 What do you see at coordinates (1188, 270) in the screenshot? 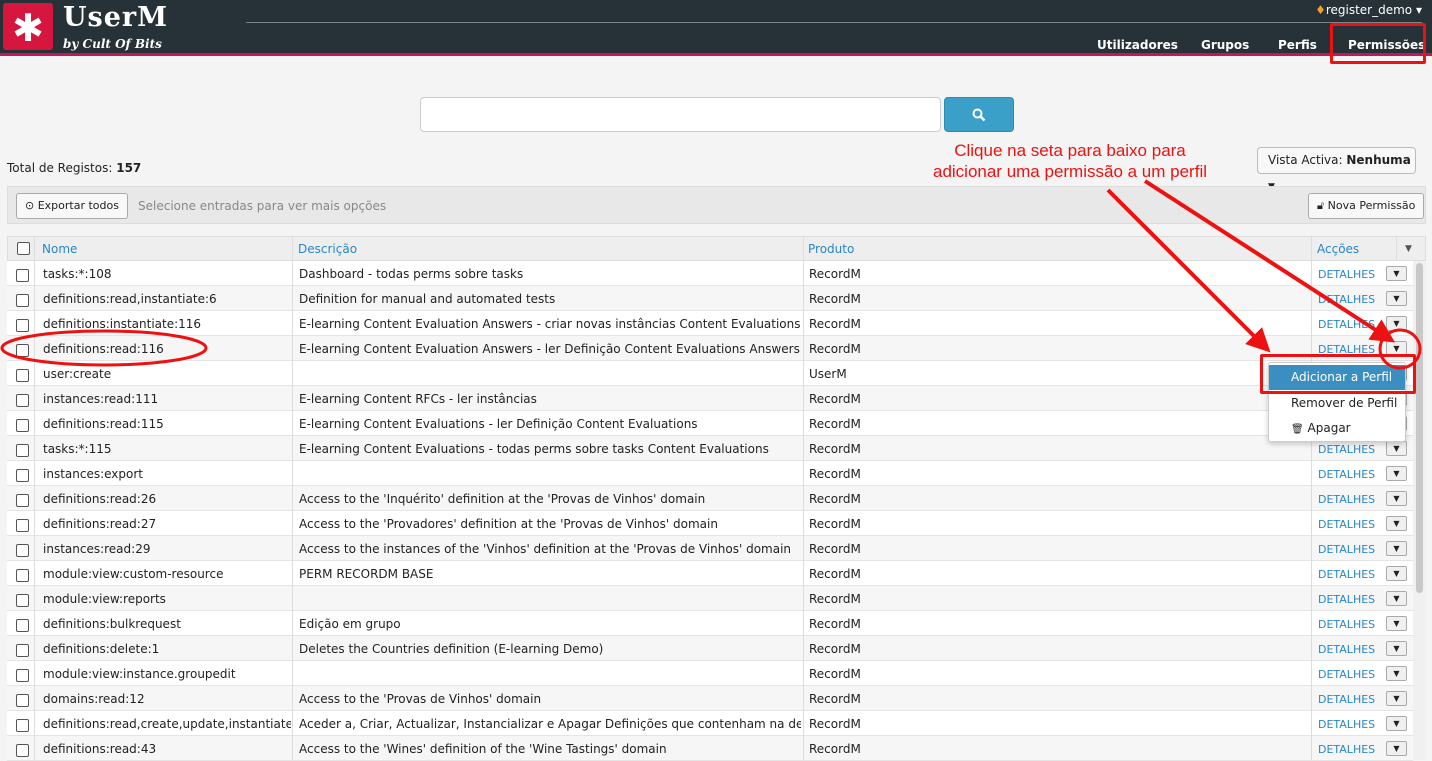
I see `arrow-to-menu` at bounding box center [1188, 270].